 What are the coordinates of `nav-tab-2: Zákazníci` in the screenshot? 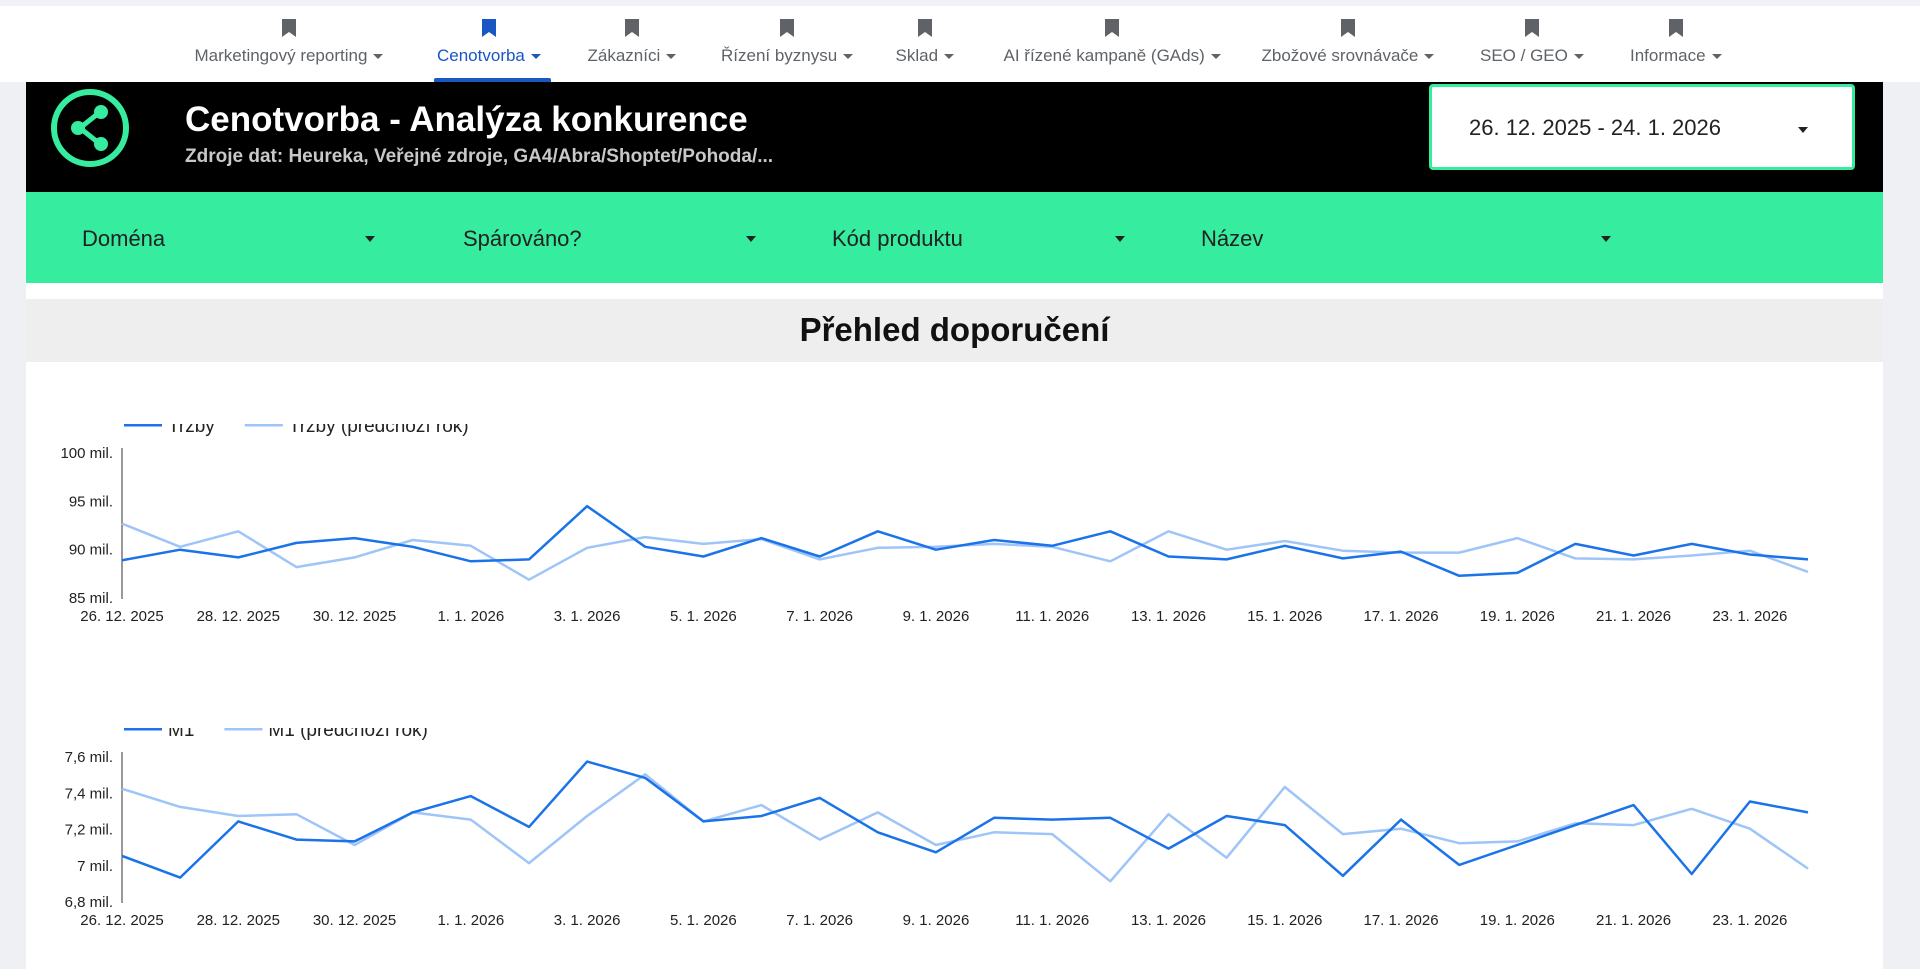 It's located at (632, 42).